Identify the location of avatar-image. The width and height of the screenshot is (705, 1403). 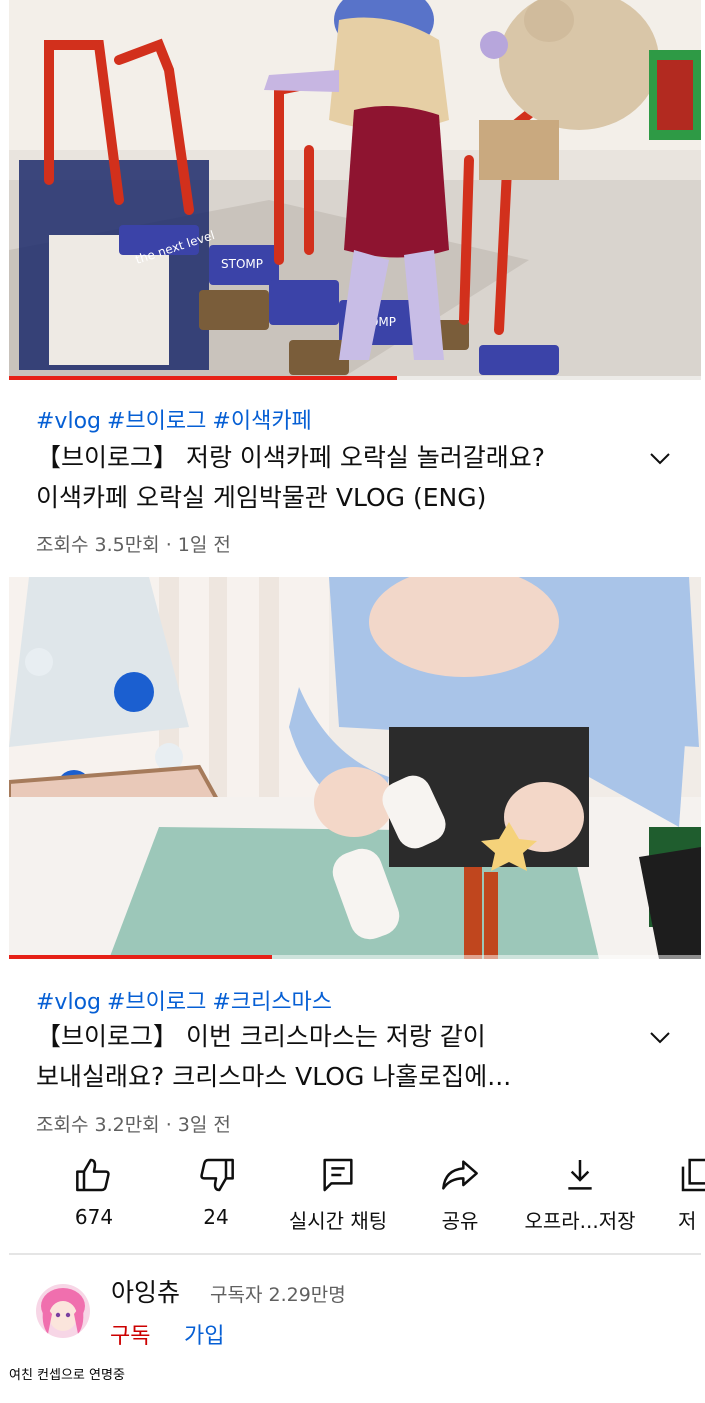
(63, 1311).